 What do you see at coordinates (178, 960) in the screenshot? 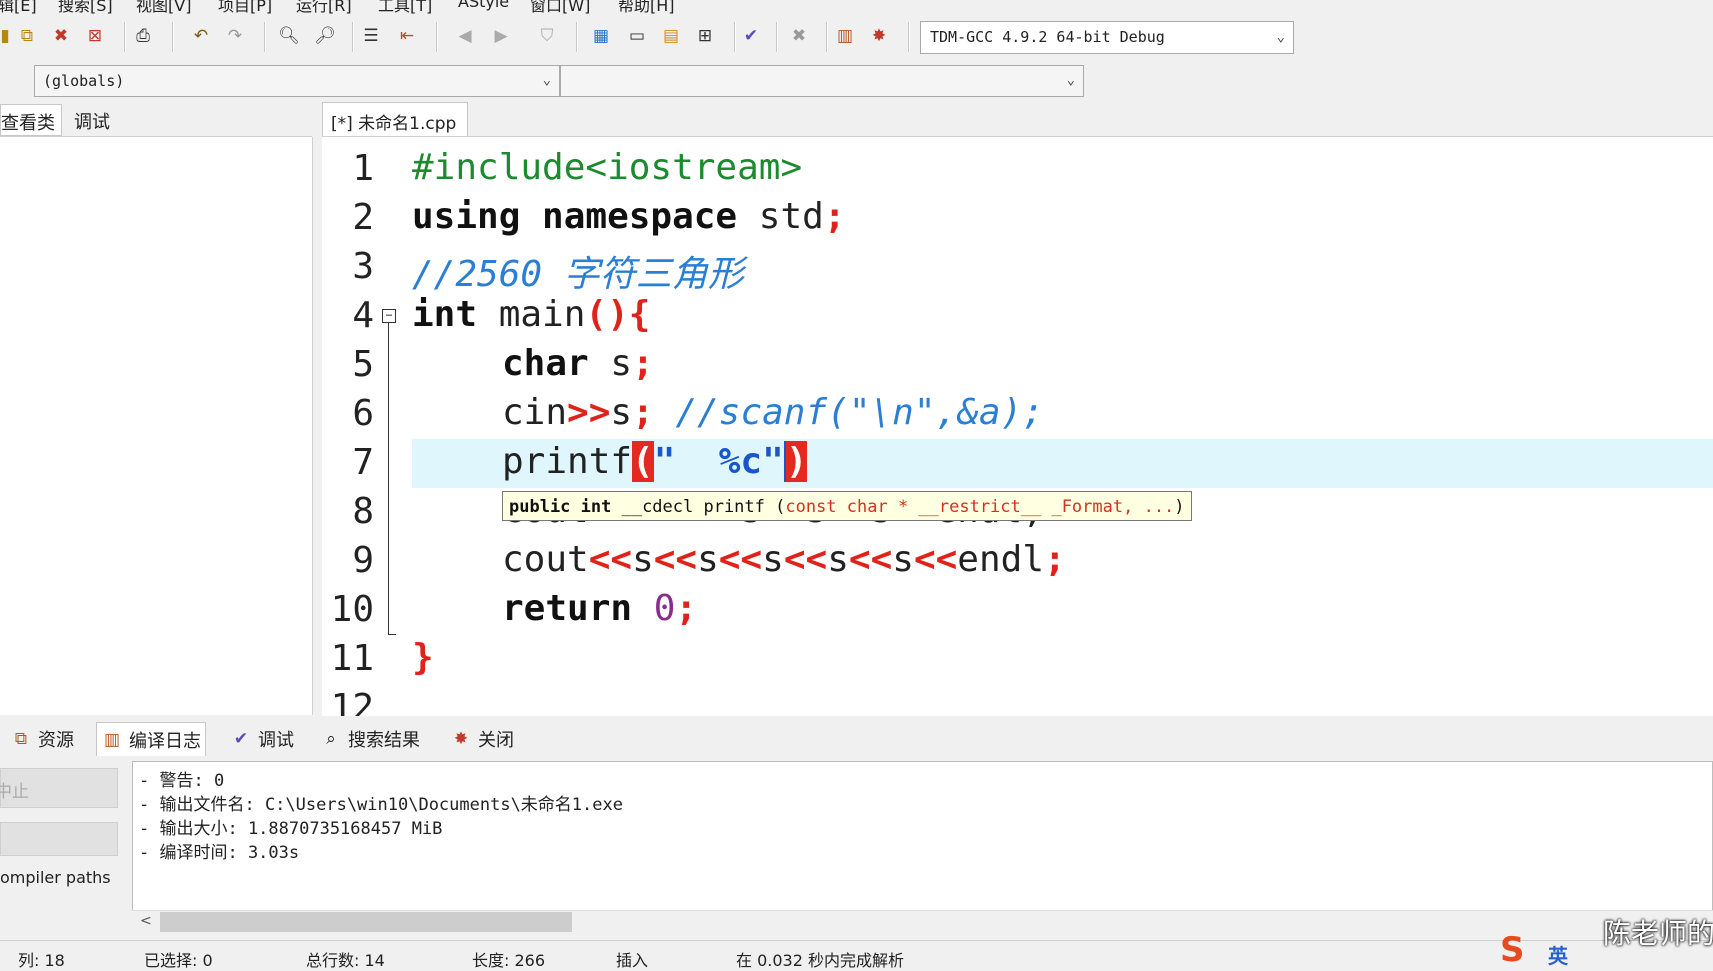
I see `status-selected: 已选择: 0` at bounding box center [178, 960].